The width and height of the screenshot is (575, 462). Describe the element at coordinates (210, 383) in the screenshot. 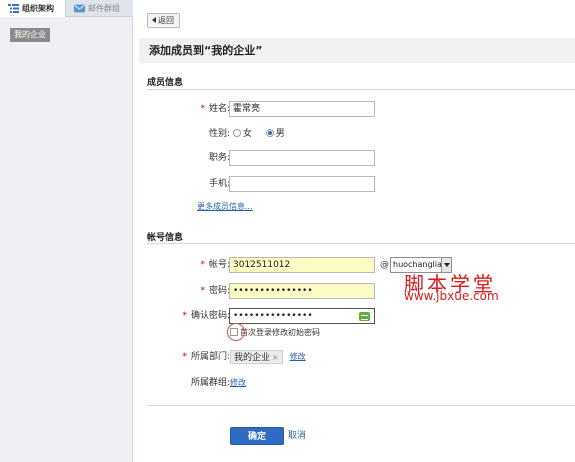

I see `group-label: 所属群组:` at that location.